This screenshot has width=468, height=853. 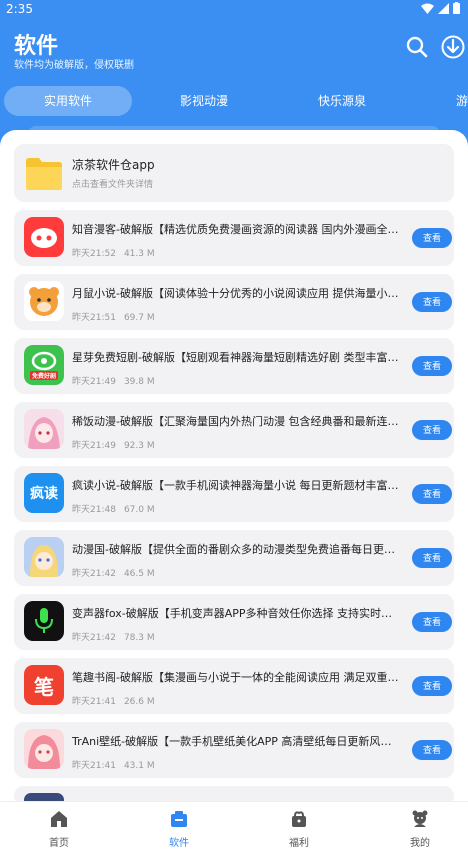 I want to click on xingya-icon: 免费好剧, so click(x=44, y=365).